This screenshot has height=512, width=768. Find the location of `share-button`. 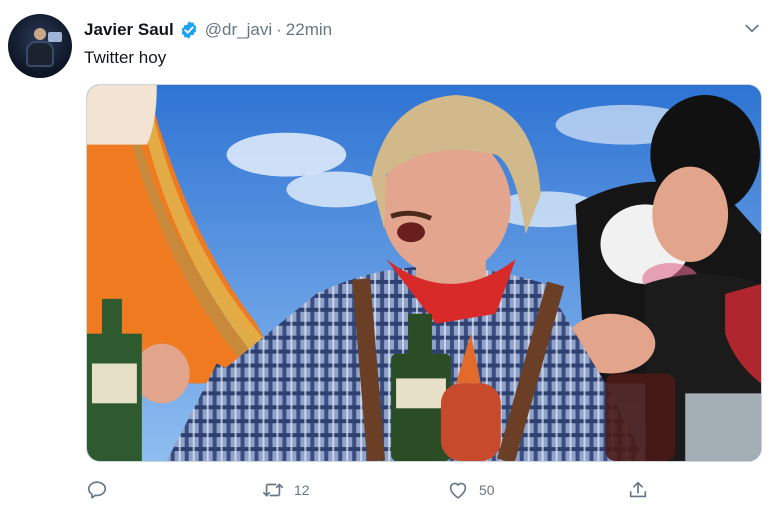

share-button is located at coordinates (638, 490).